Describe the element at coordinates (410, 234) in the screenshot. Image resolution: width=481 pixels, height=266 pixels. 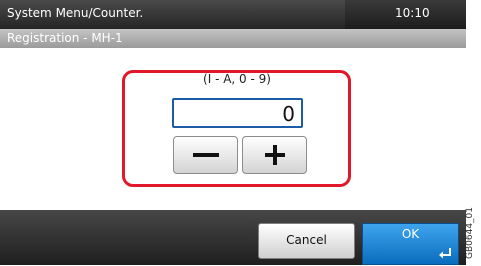
I see `ok-label: OK` at that location.